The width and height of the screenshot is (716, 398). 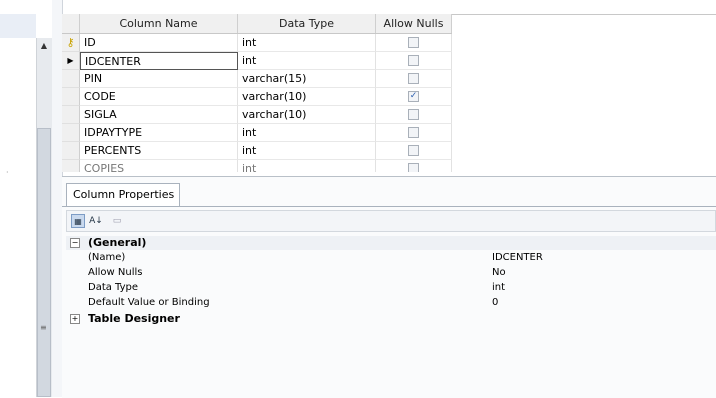 I want to click on property-value: IDCENTER, so click(x=517, y=258).